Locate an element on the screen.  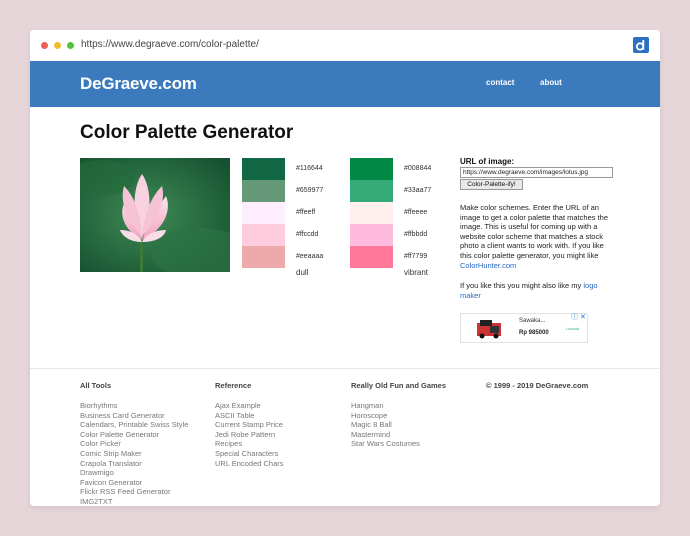
footer-link: IMG2TXT is located at coordinates (134, 501).